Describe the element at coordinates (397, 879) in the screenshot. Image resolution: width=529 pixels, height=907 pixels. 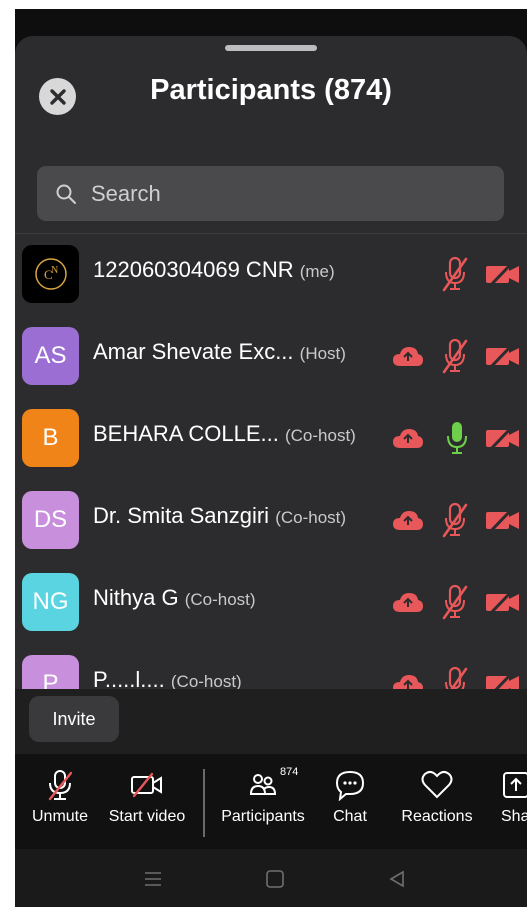
I see `back-icon` at that location.